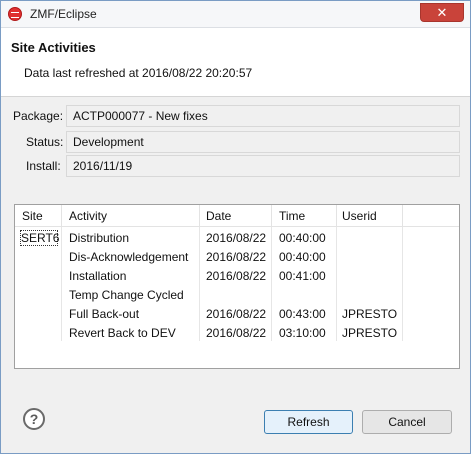 This screenshot has width=471, height=454. What do you see at coordinates (308, 422) in the screenshot?
I see `refresh-button: Refresh` at bounding box center [308, 422].